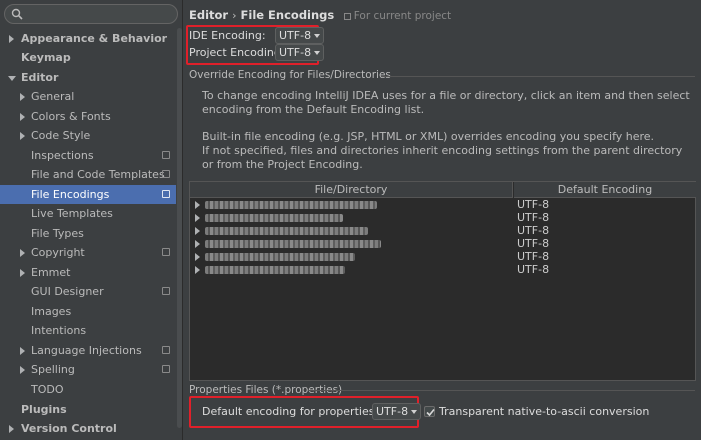 The image size is (701, 440). I want to click on sidebar-item-file-encodings: File Encodings, so click(88, 194).